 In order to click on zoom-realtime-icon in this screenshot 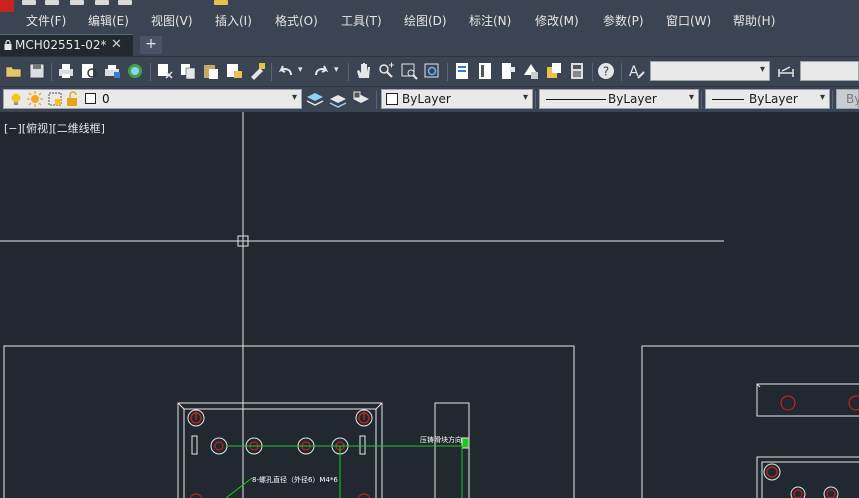, I will do `click(386, 71)`.